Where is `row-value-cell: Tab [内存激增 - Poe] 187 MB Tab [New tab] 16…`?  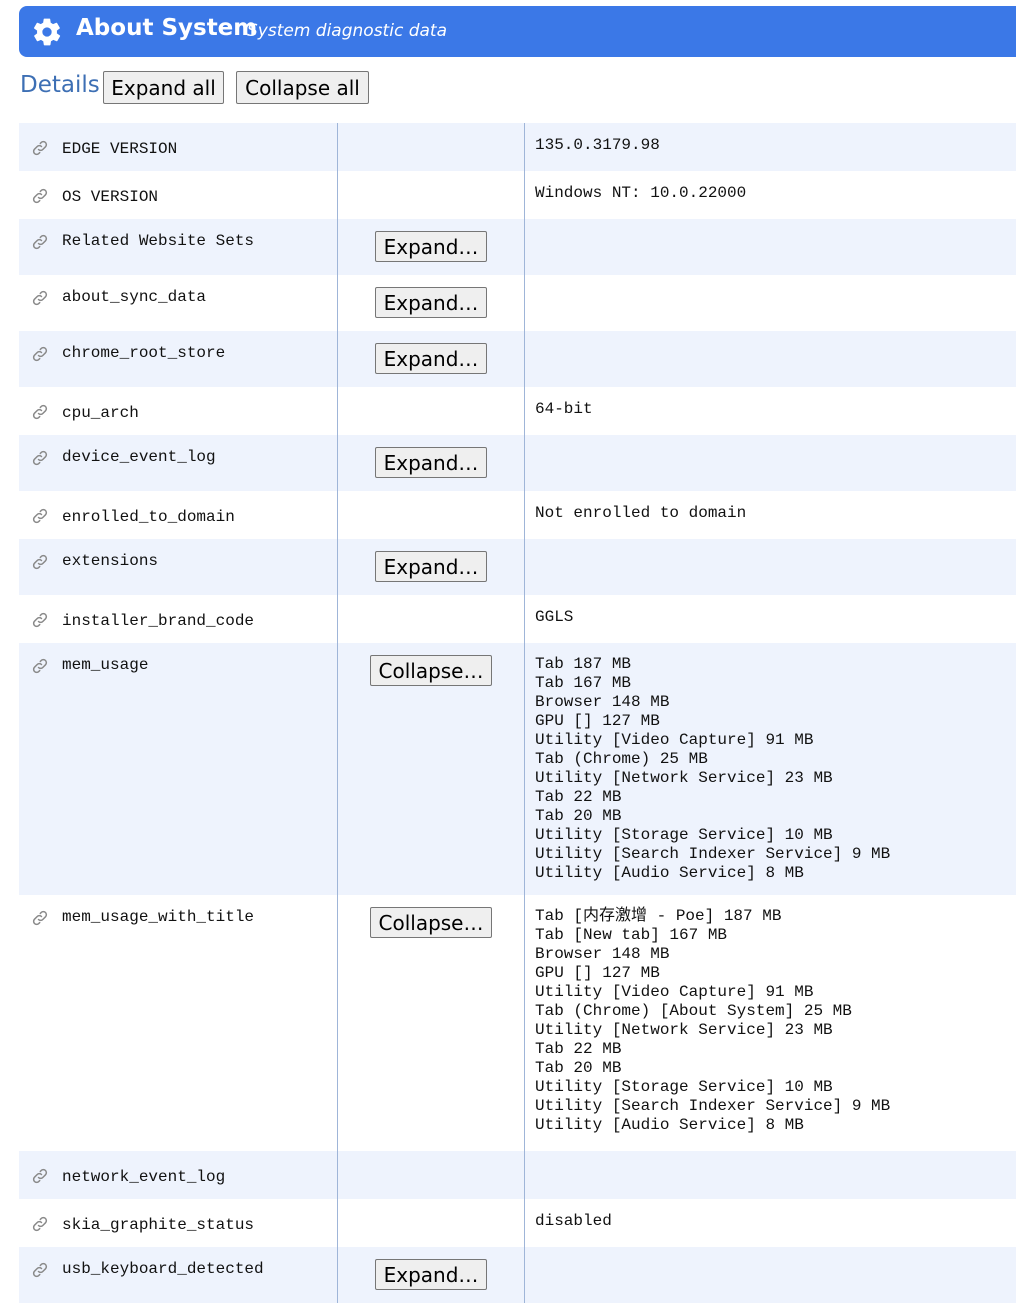 row-value-cell: Tab [内存激增 - Poe] 187 MB Tab [New tab] 16… is located at coordinates (770, 1023).